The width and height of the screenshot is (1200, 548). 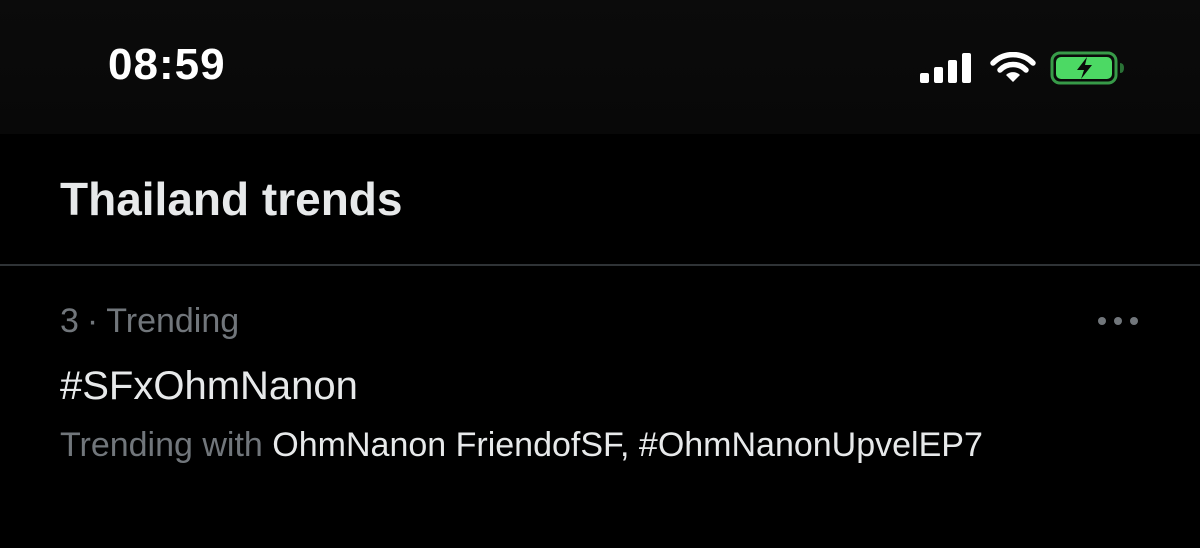 I want to click on status-icons, so click(x=1023, y=68).